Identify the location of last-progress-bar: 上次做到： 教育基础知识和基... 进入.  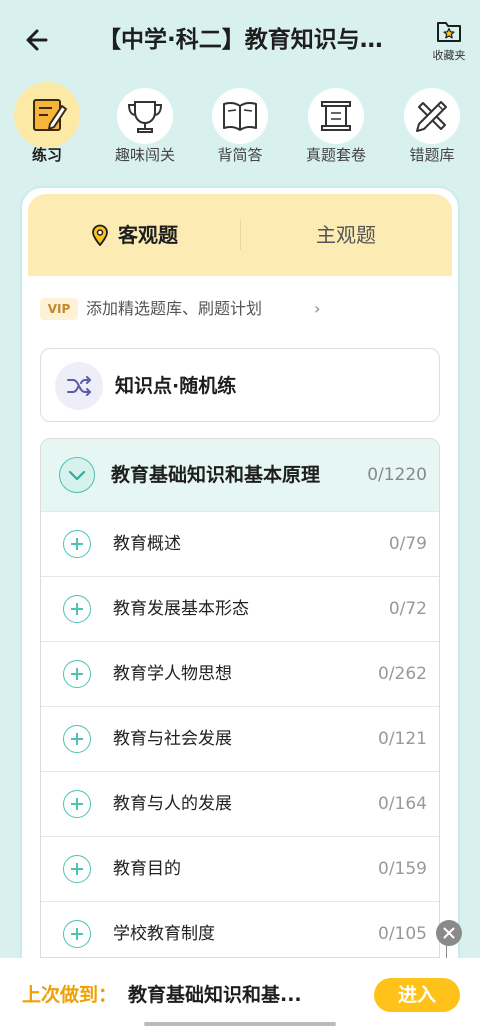
(240, 993).